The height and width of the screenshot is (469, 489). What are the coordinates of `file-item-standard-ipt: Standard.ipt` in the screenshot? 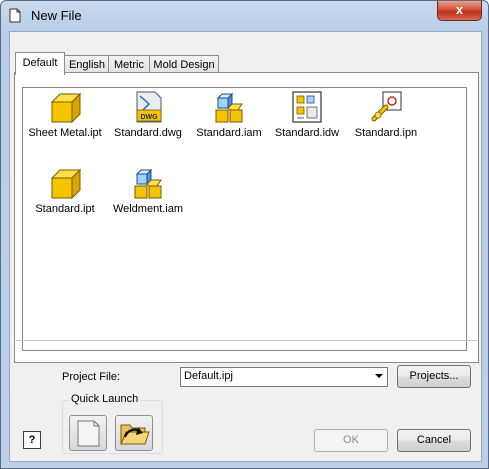 It's located at (65, 190).